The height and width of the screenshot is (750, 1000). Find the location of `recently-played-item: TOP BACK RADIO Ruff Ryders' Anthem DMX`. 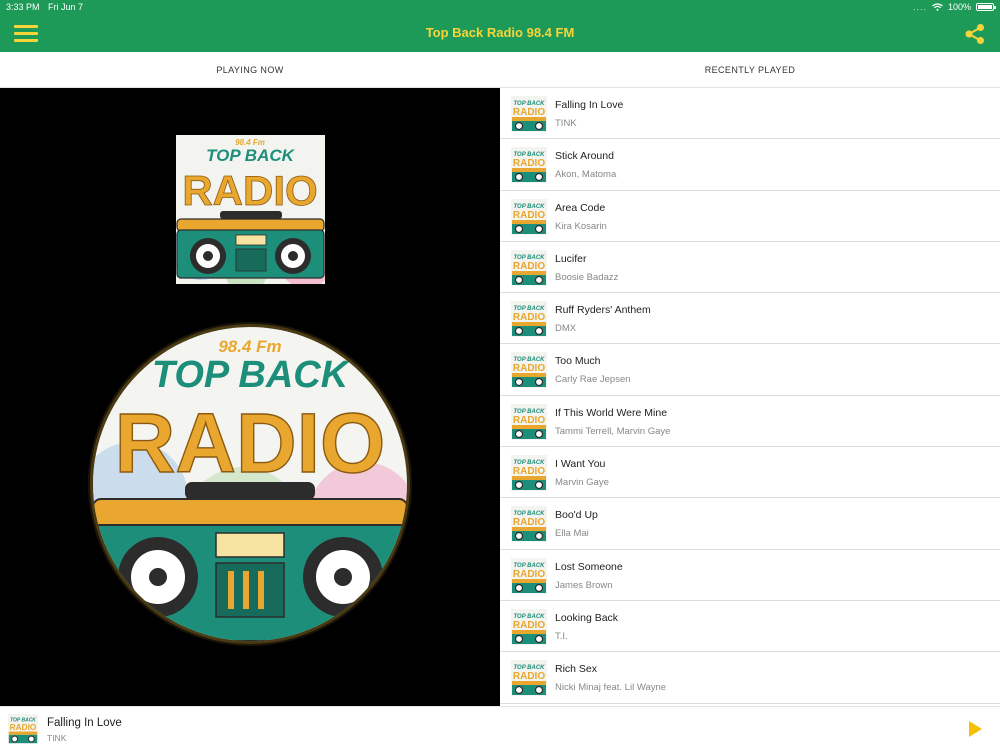

recently-played-item: TOP BACK RADIO Ruff Ryders' Anthem DMX is located at coordinates (750, 319).